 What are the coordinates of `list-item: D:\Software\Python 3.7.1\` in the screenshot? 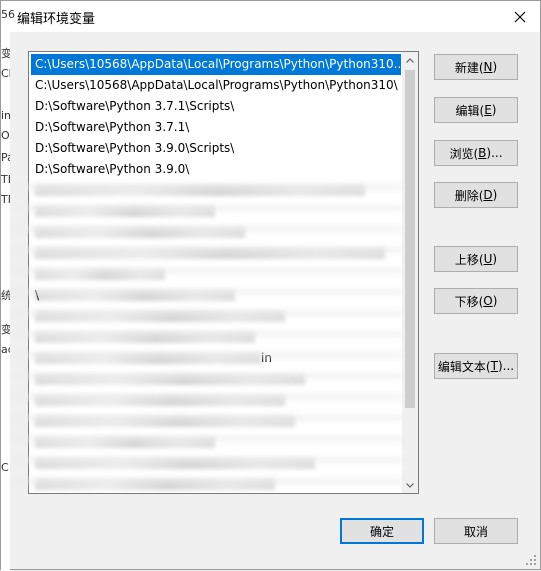 It's located at (216, 127).